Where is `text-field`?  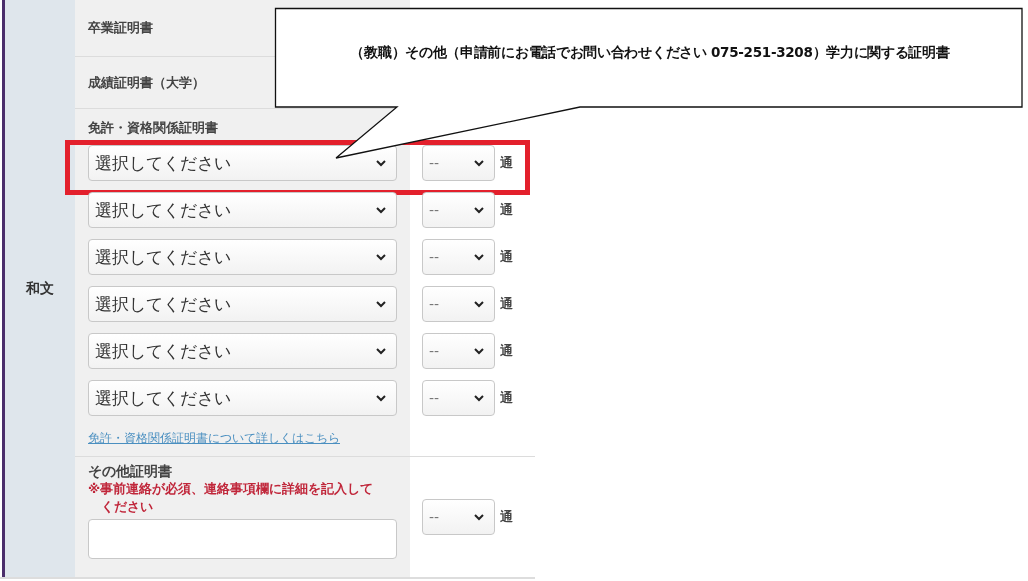 text-field is located at coordinates (242, 539).